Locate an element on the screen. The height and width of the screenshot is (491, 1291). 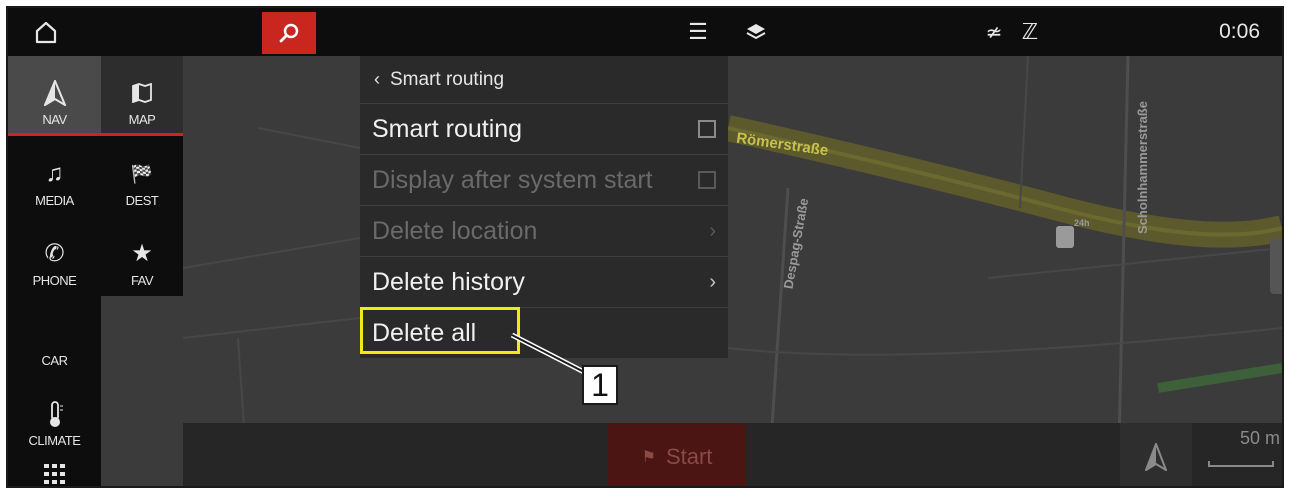
menu-row-display-after-start: Display after system start is located at coordinates (544, 180).